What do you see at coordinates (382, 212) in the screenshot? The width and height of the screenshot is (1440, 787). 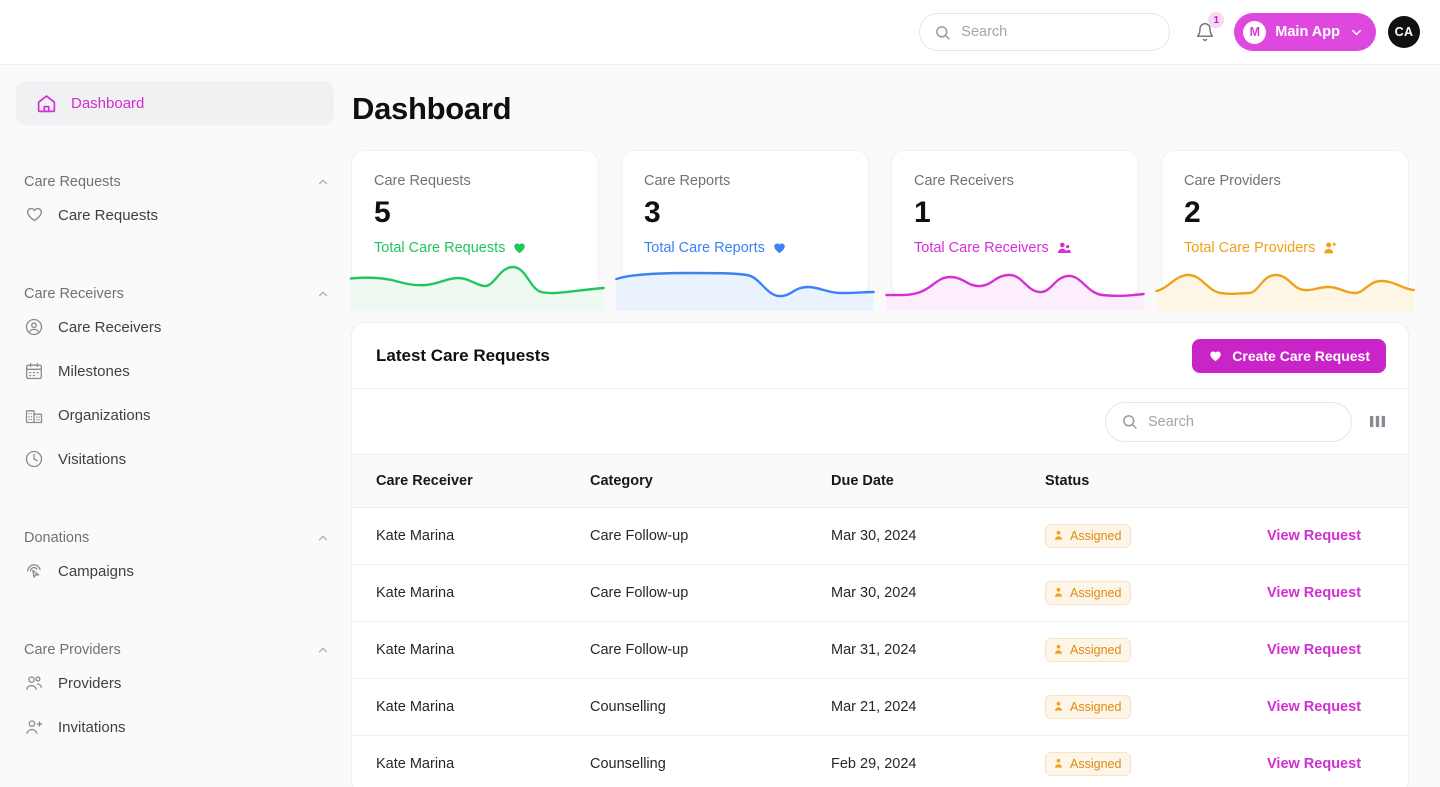 I see `stat-card-value: 5` at bounding box center [382, 212].